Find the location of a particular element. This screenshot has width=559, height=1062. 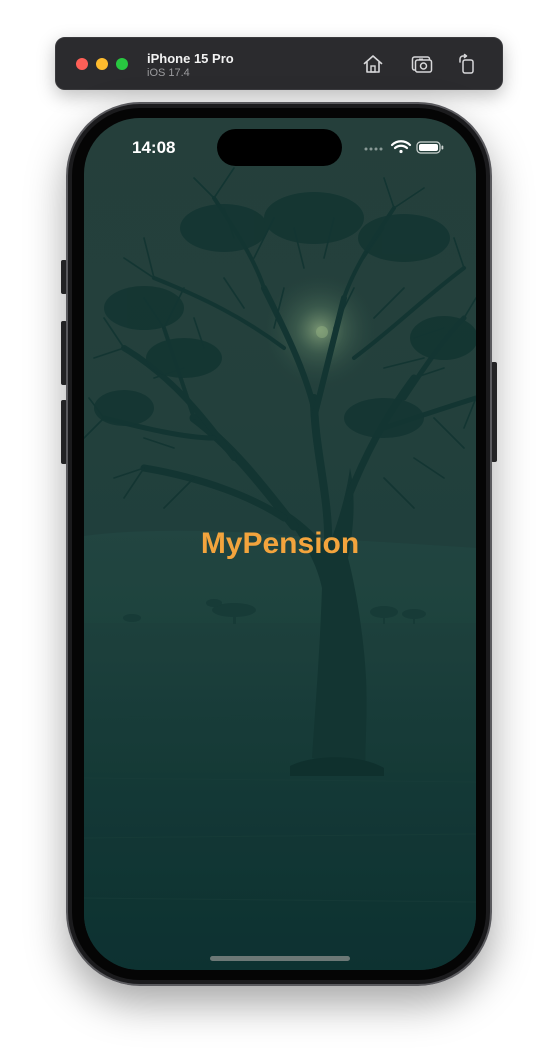

status-icons is located at coordinates (405, 147).